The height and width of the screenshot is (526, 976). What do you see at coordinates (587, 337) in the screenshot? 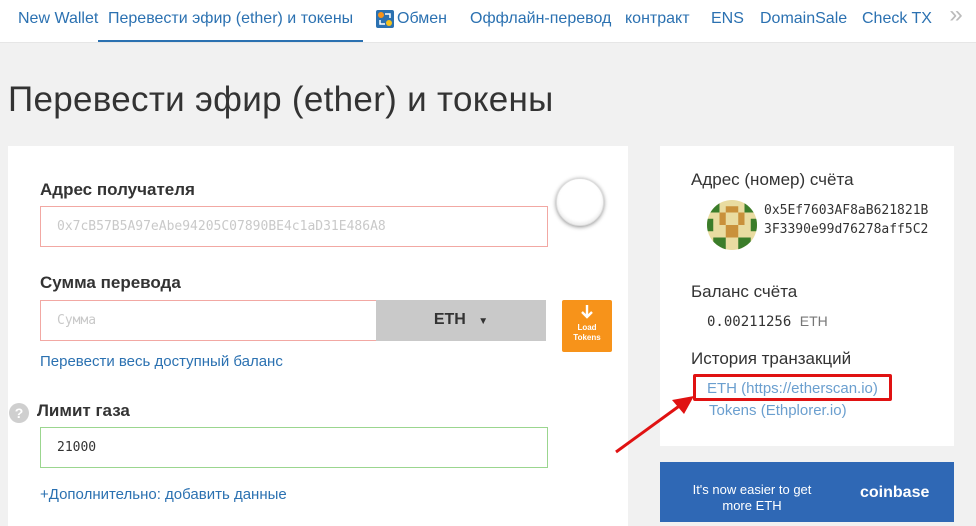
I see `load-tokens-label-2: Tokens` at bounding box center [587, 337].